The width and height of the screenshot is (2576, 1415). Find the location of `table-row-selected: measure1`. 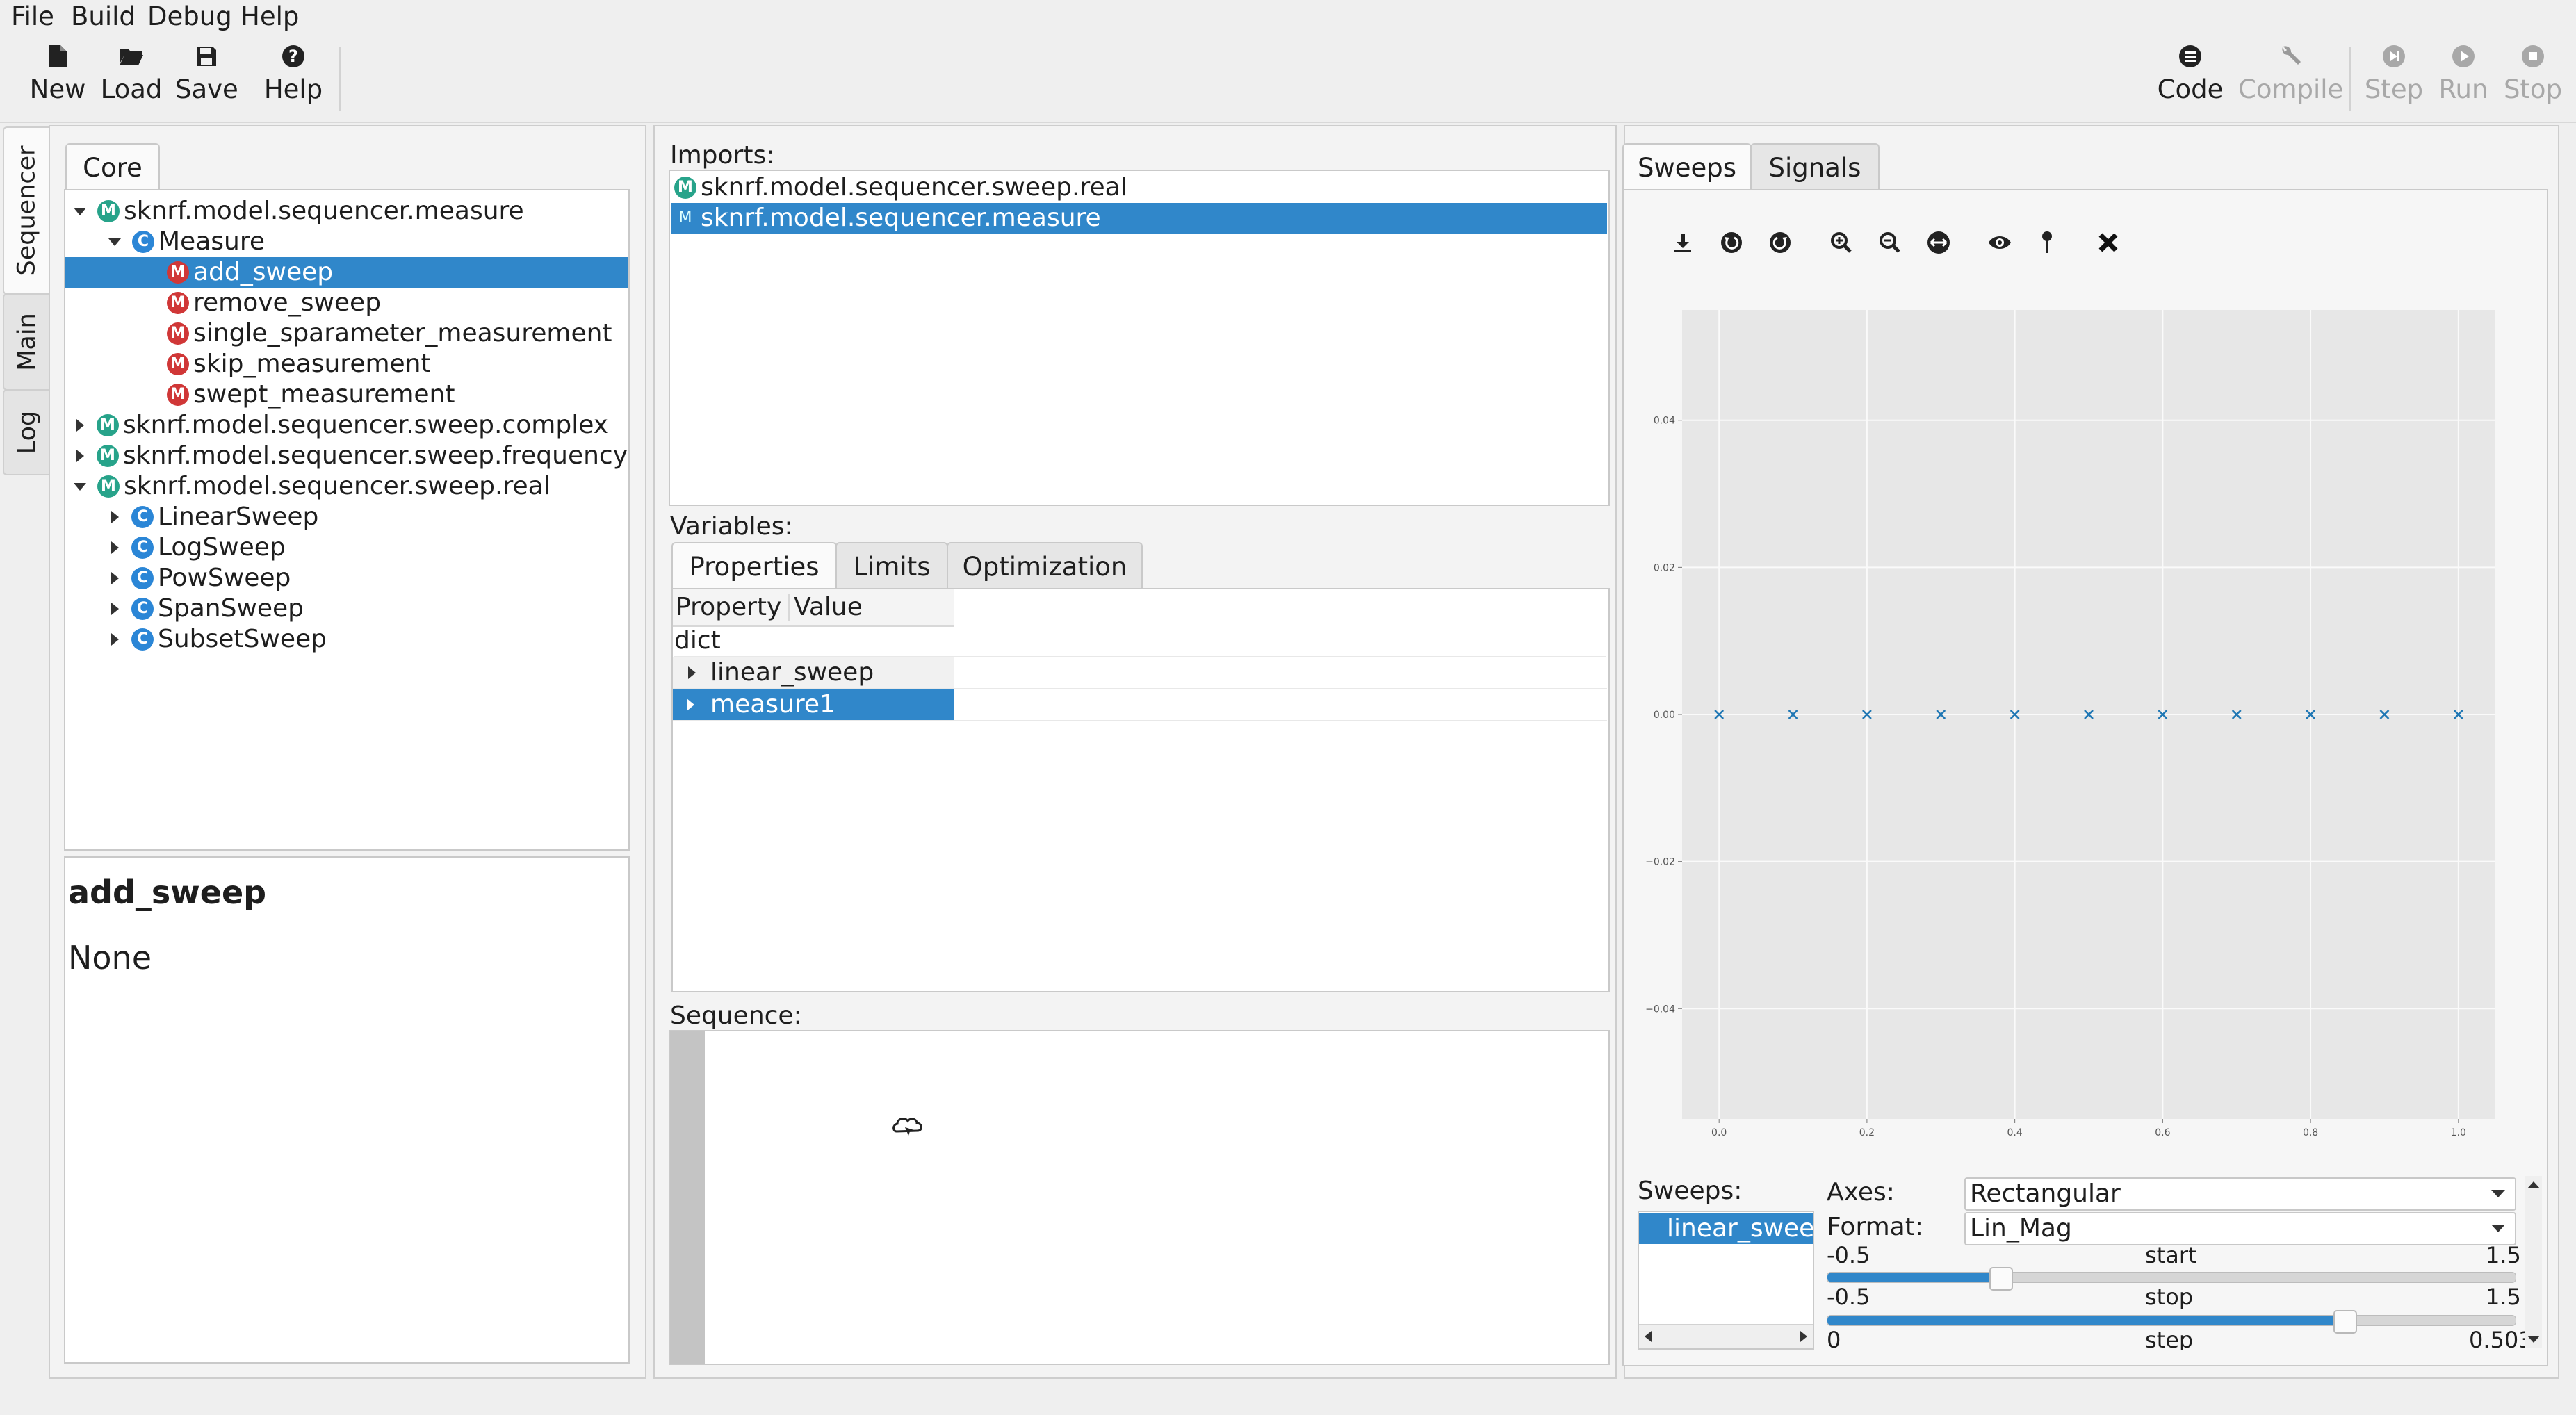

table-row-selected: measure1 is located at coordinates (1140, 705).